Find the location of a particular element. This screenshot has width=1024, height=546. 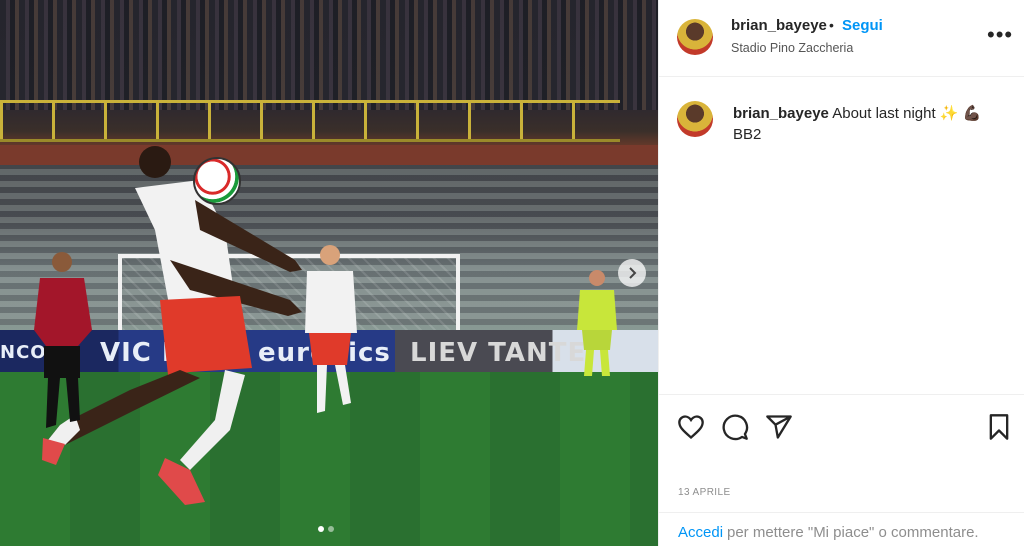

crowd-background is located at coordinates (329, 55).